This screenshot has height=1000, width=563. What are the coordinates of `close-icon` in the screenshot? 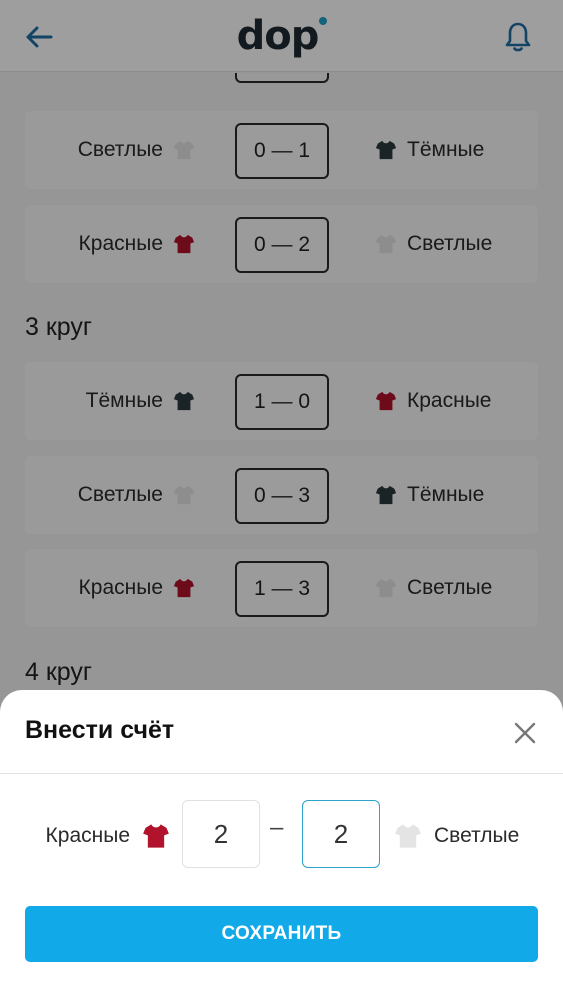 It's located at (525, 733).